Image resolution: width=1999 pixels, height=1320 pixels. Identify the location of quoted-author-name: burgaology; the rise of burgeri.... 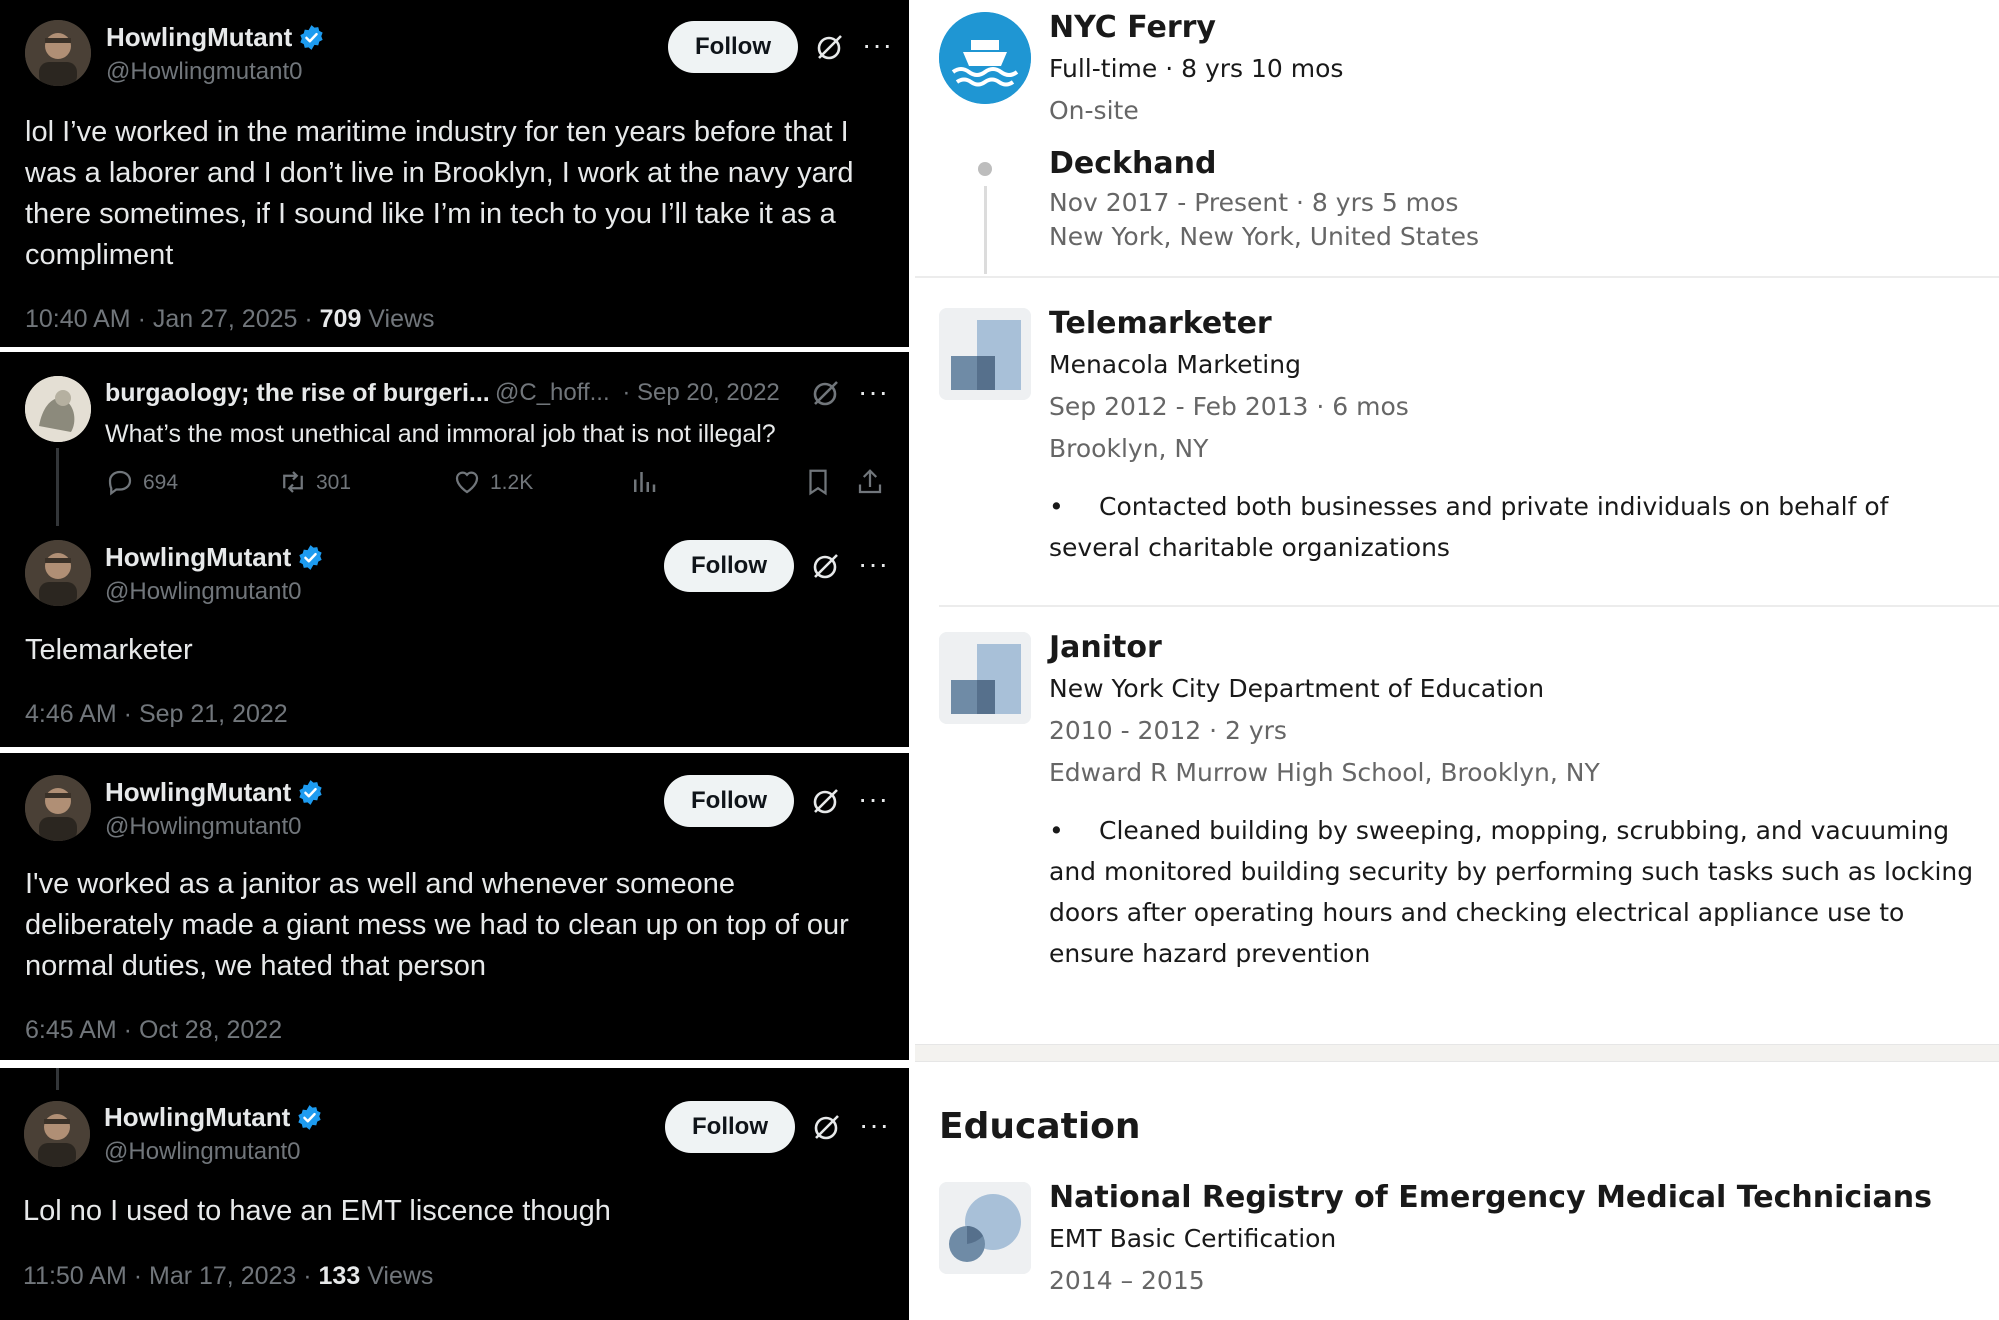
(297, 393).